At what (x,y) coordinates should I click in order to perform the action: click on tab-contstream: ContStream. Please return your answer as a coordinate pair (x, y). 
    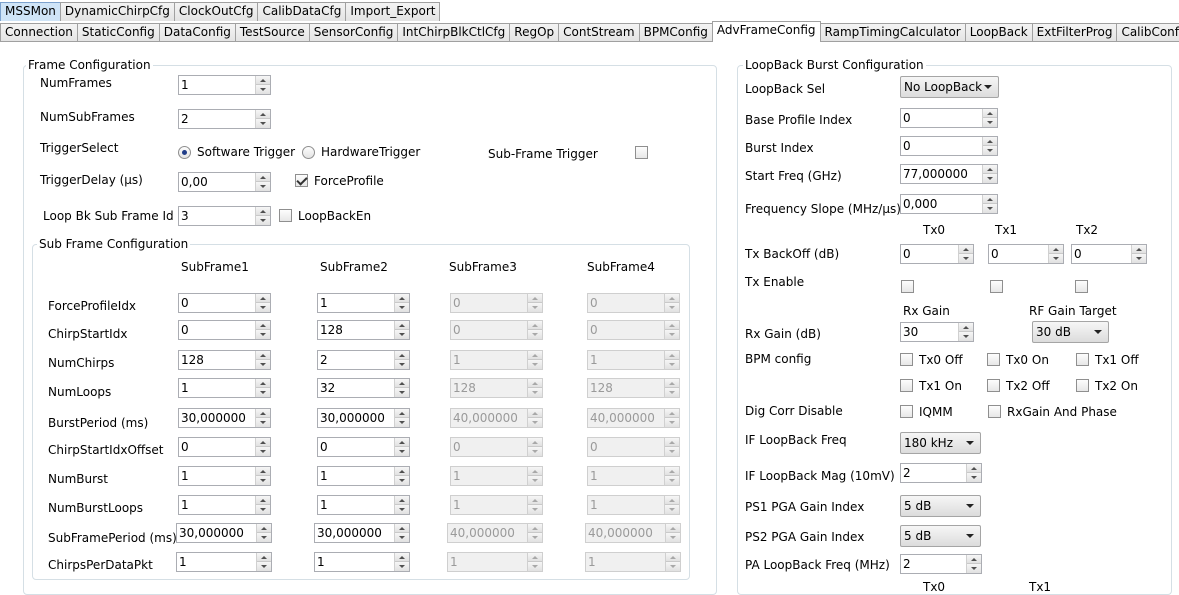
    Looking at the image, I should click on (599, 32).